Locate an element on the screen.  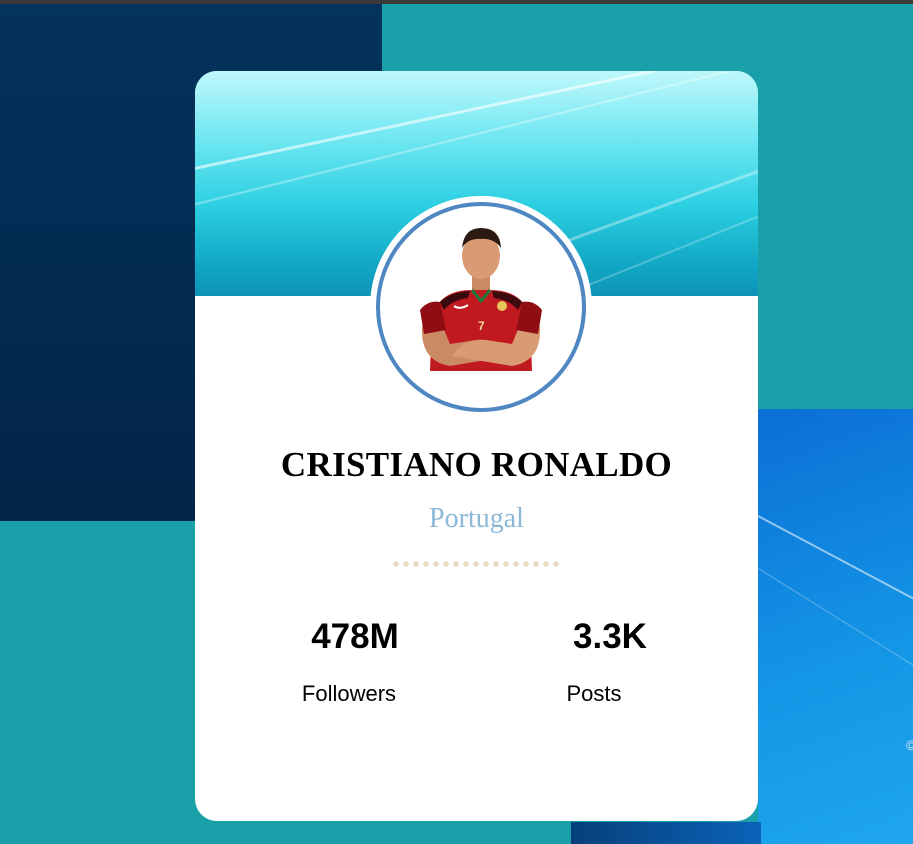
profile-country: Portugal is located at coordinates (476, 518).